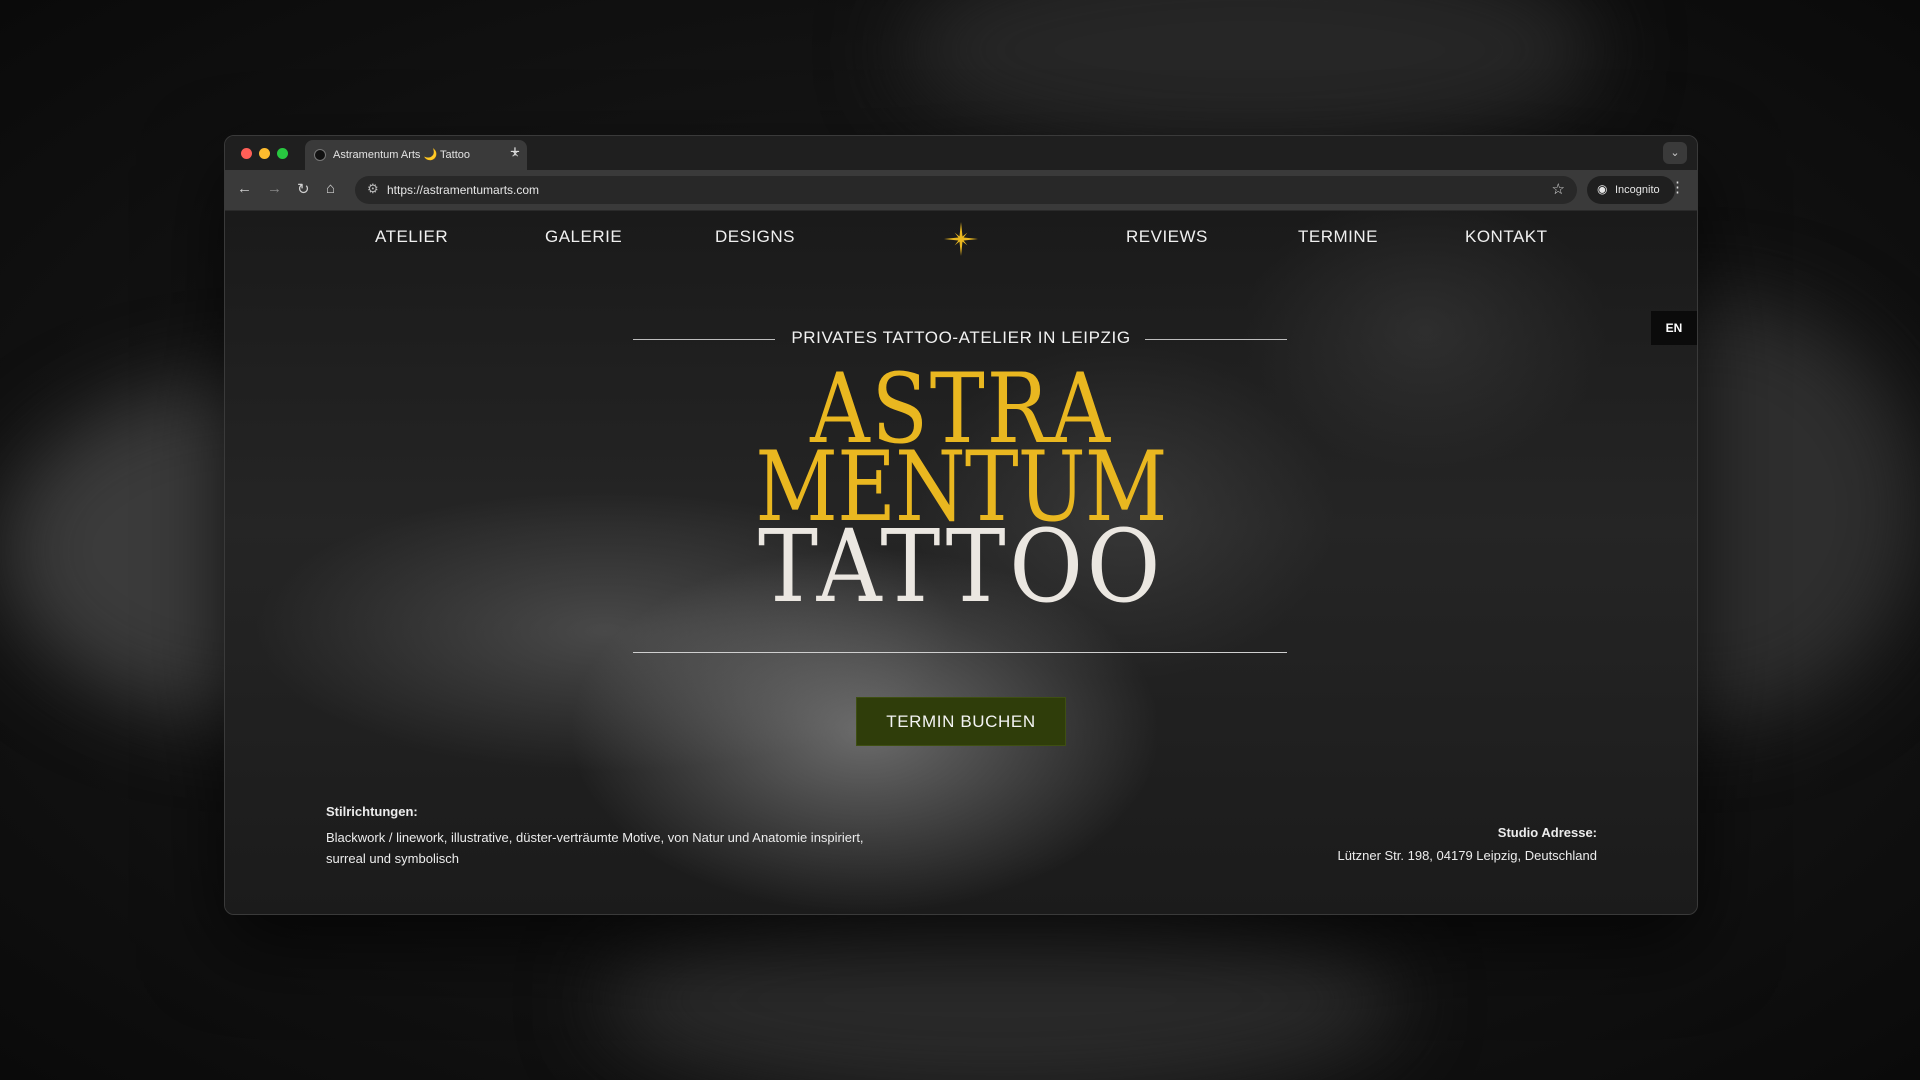 The image size is (1920, 1080). I want to click on kicker-right-rule, so click(1216, 339).